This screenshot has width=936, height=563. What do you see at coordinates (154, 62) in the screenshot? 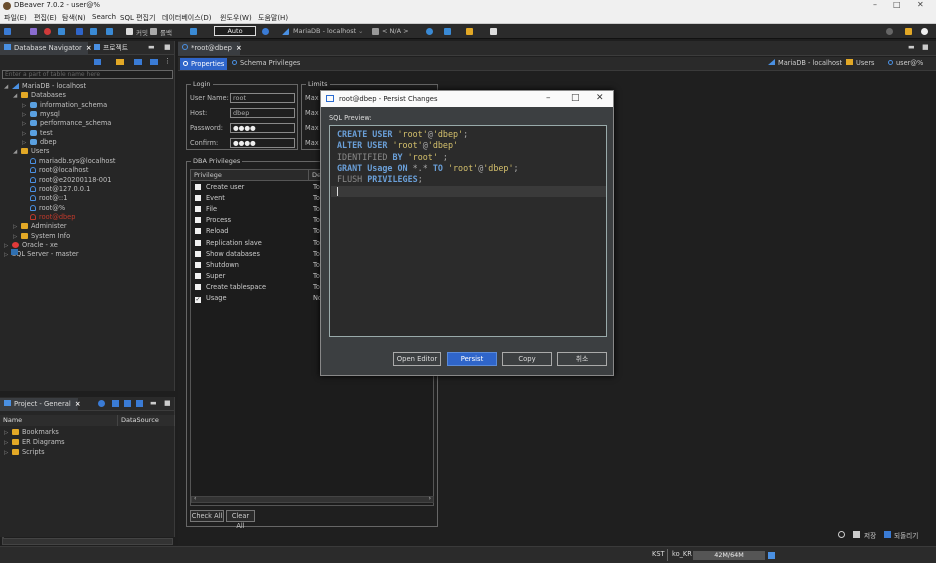
I see `link-editor-icon` at bounding box center [154, 62].